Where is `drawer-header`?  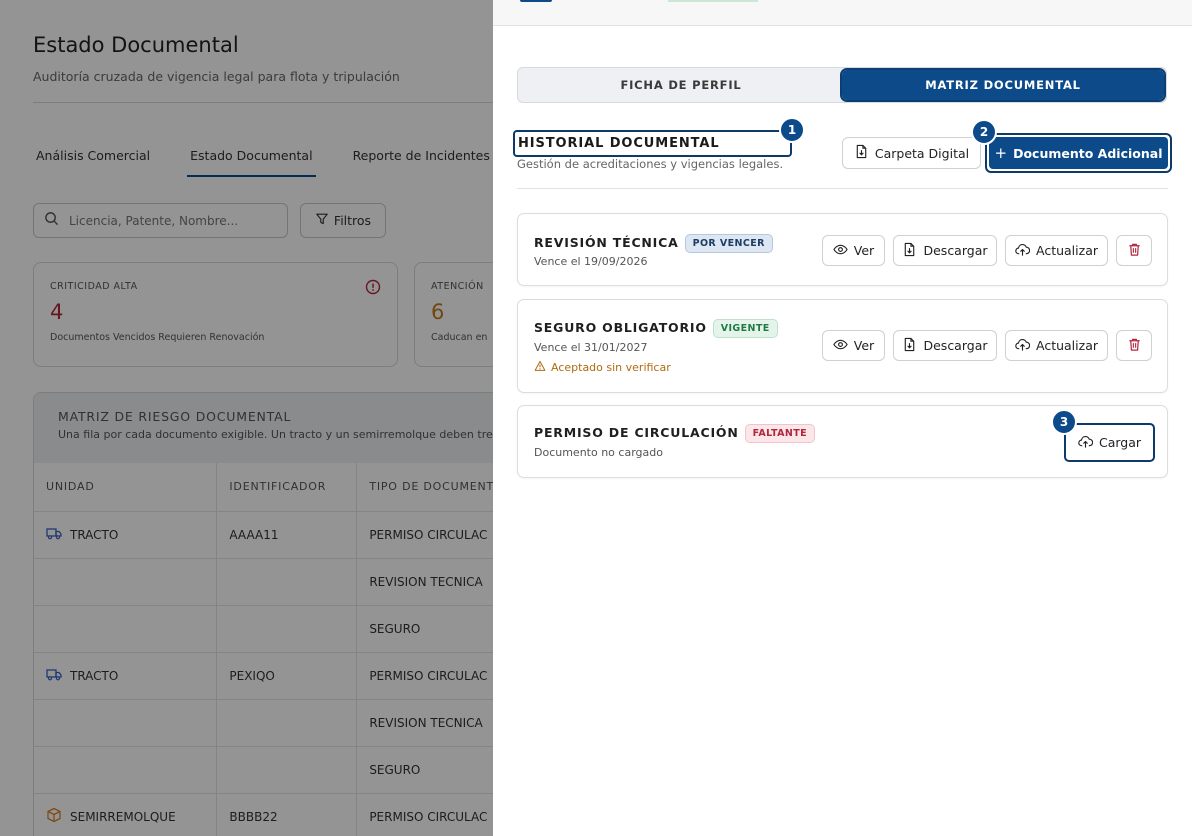
drawer-header is located at coordinates (842, 13).